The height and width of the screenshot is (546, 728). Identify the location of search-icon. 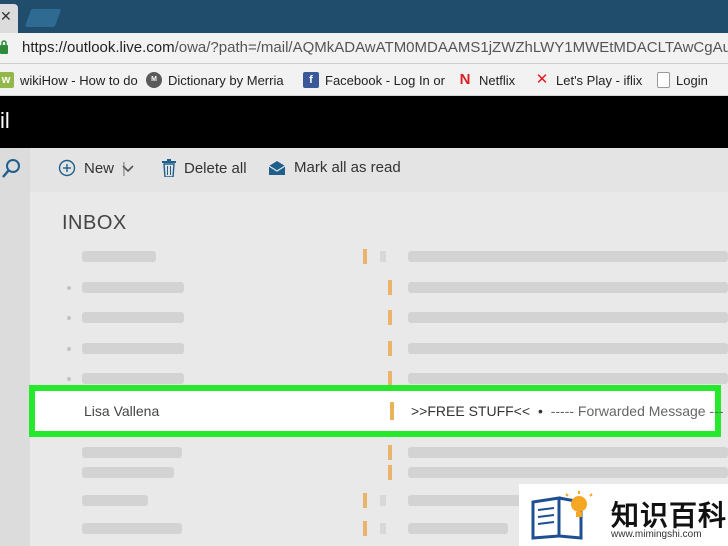
(12, 169).